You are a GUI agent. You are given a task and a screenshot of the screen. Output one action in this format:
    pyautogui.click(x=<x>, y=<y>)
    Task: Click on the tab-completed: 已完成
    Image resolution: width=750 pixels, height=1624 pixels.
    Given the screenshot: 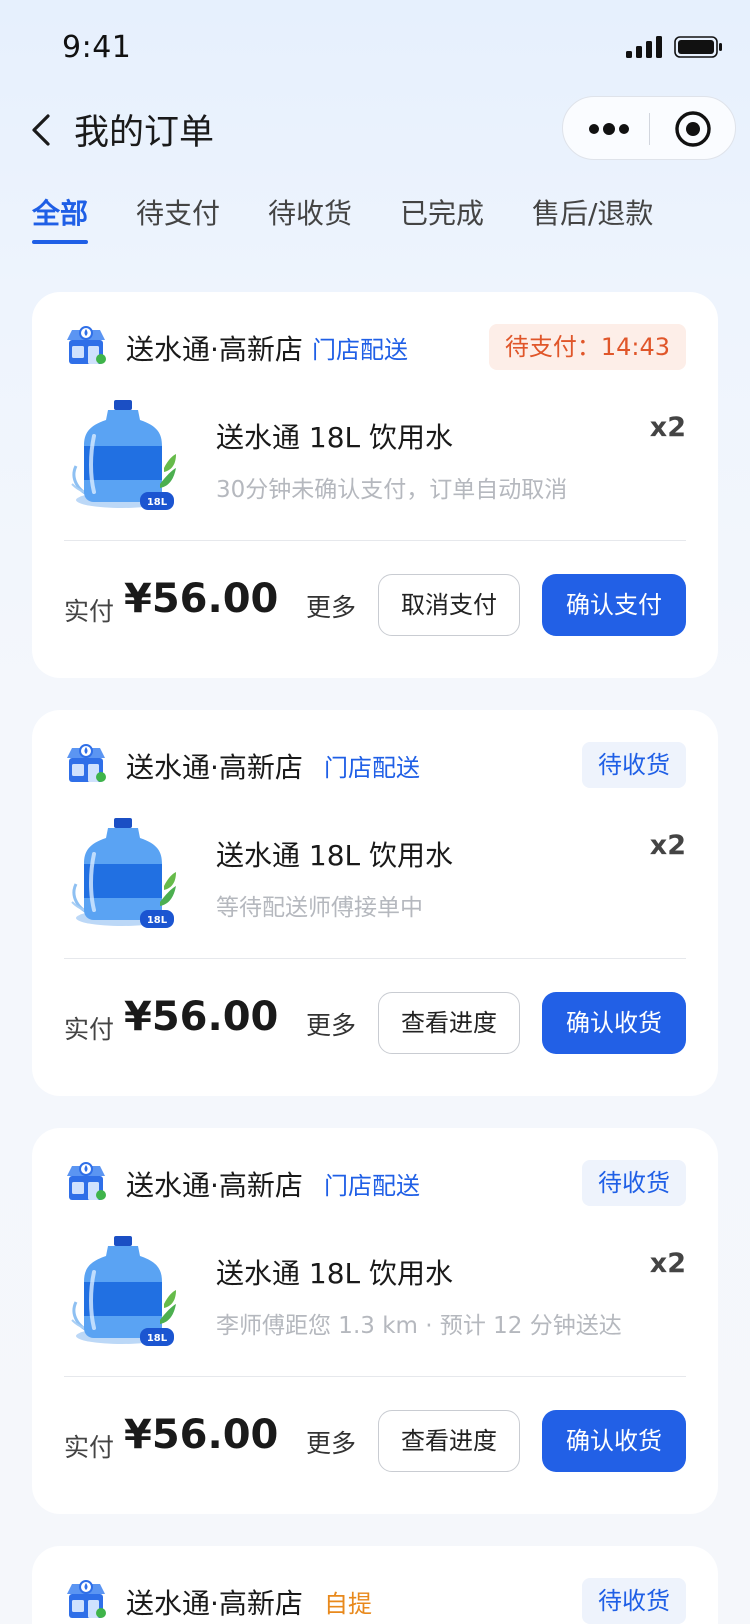 What is the action you would take?
    pyautogui.click(x=442, y=212)
    